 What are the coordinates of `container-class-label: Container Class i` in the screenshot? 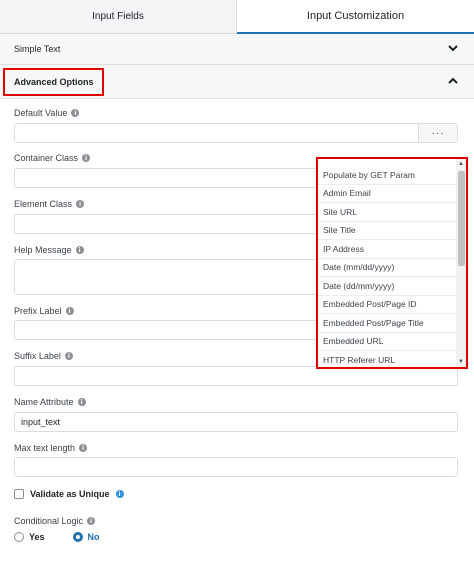 It's located at (52, 158).